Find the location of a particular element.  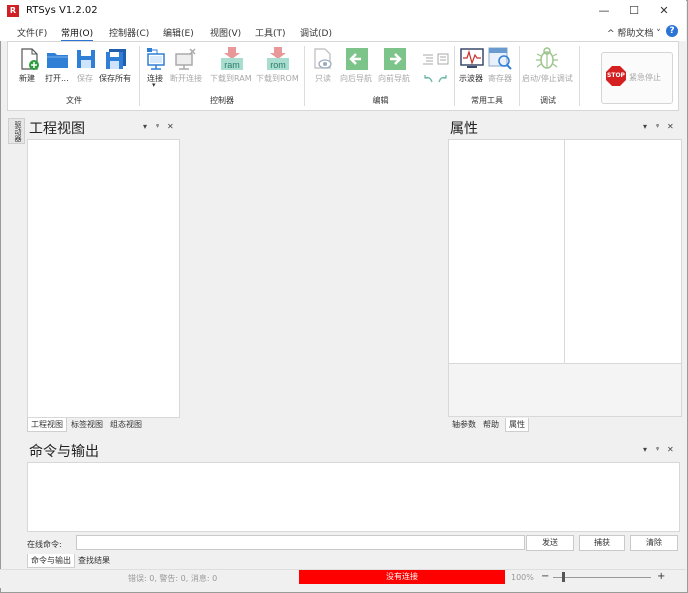

oscilloscope-icon is located at coordinates (472, 58).